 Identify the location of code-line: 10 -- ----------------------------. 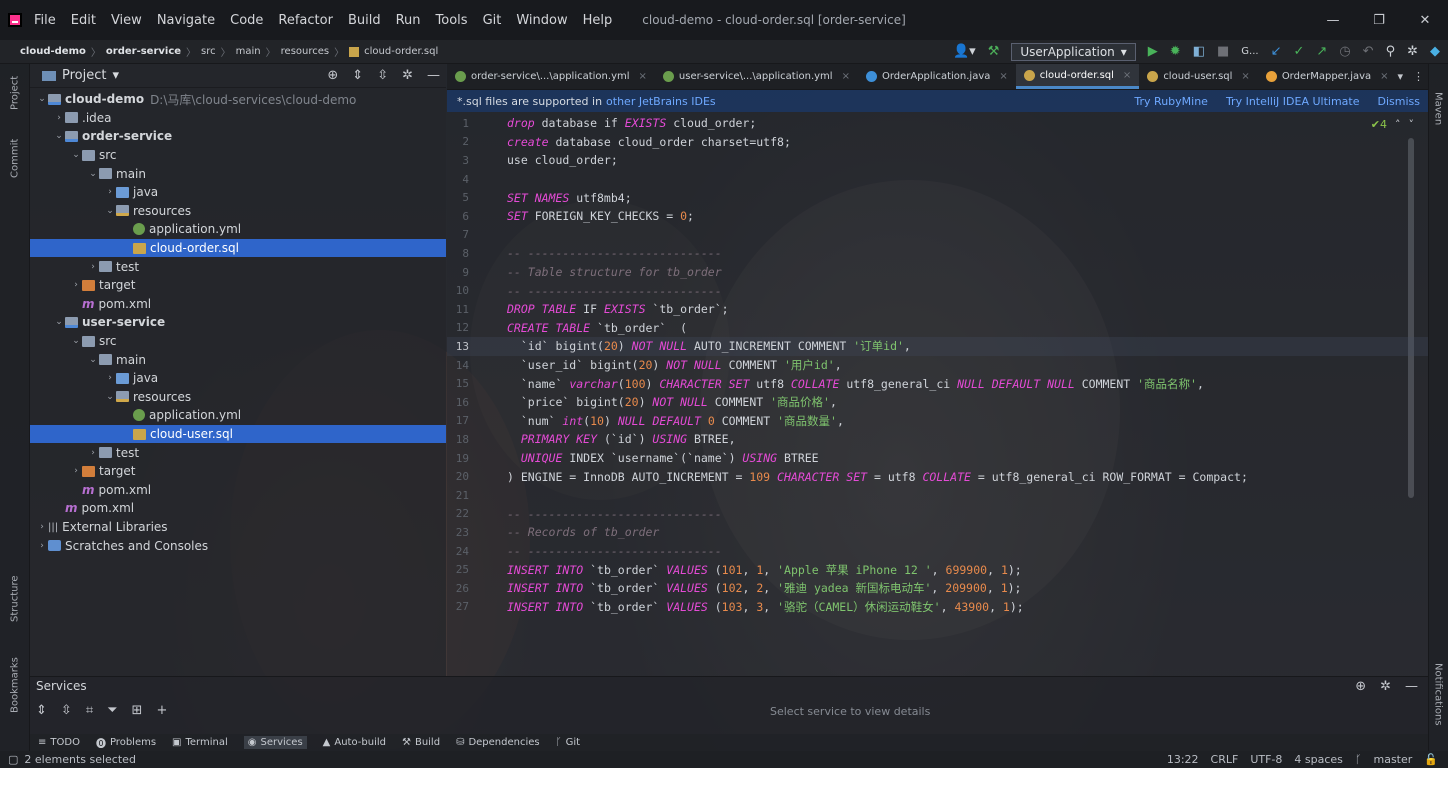
(937, 290).